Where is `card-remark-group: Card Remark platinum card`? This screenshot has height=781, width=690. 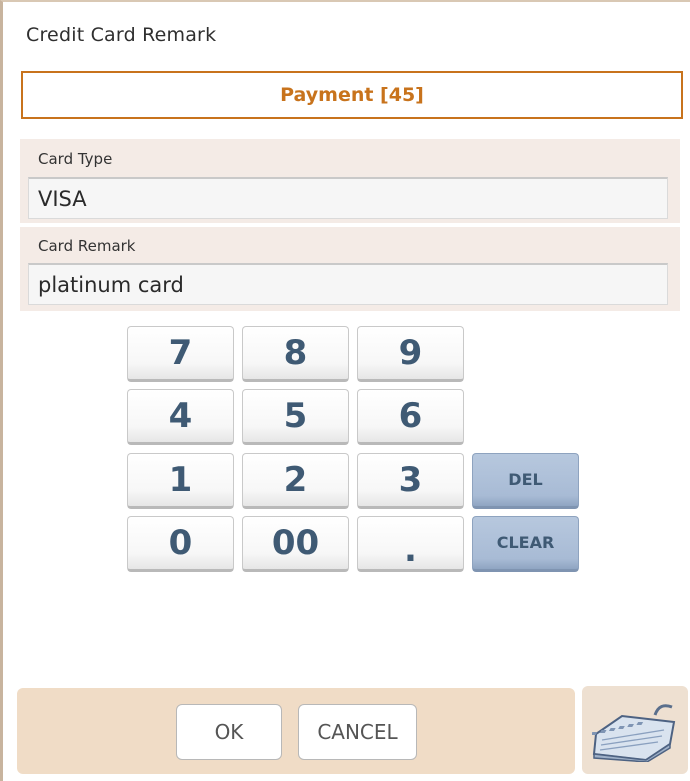
card-remark-group: Card Remark platinum card is located at coordinates (350, 269).